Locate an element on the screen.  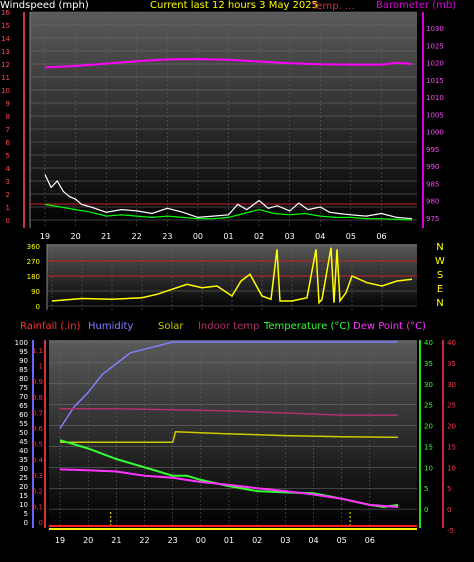
temperature-tick-label: 5 is located at coordinates (426, 489).